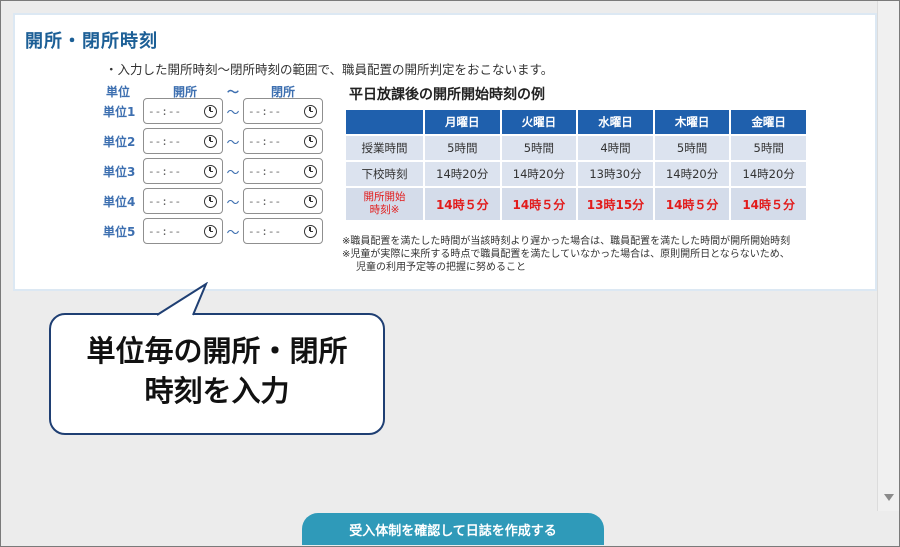 This screenshot has height=547, width=900. Describe the element at coordinates (441, 267) in the screenshot. I see `note-line: 児童の利用予定等の把握に努めること` at that location.